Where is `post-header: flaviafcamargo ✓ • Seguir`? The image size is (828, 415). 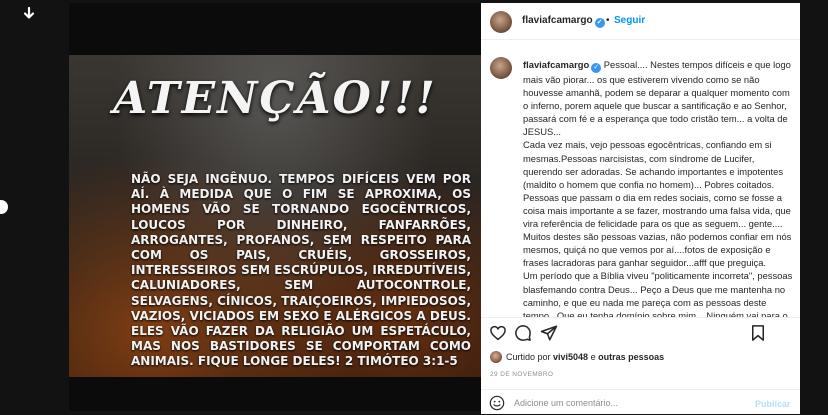 post-header: flaviafcamargo ✓ • Seguir is located at coordinates (640, 21).